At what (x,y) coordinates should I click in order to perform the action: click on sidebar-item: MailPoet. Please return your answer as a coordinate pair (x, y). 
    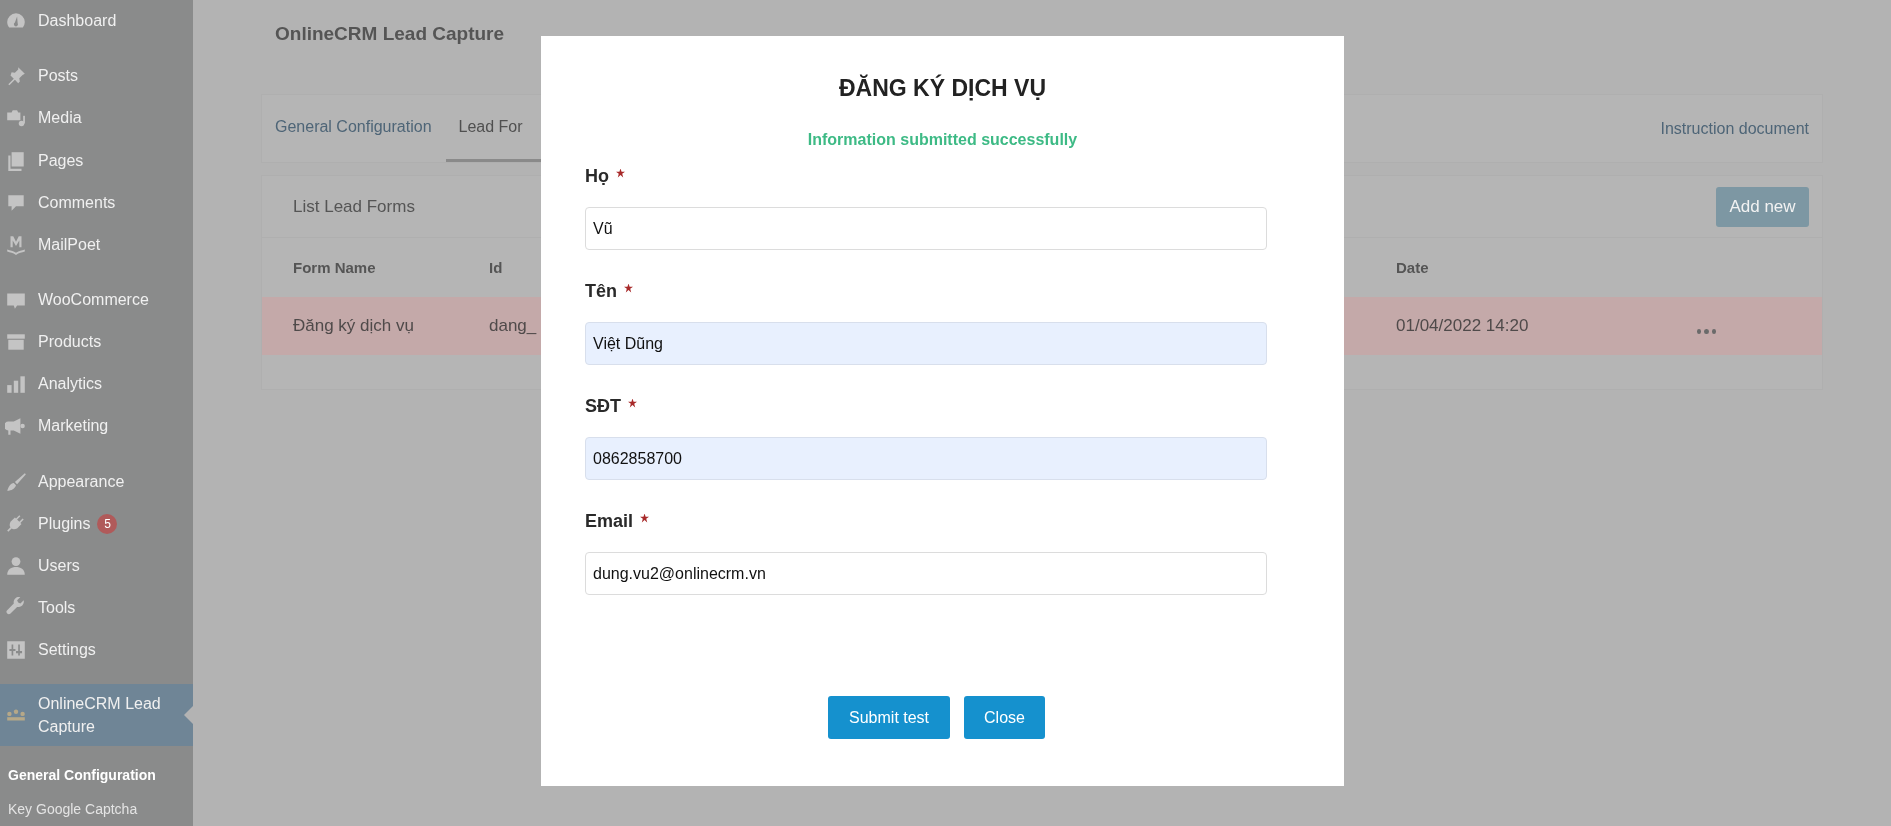
    Looking at the image, I should click on (96, 244).